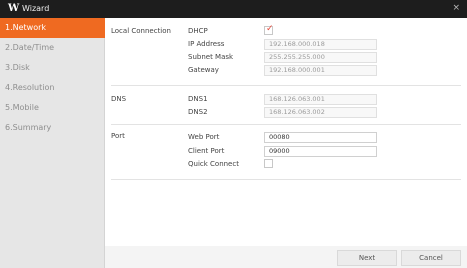 This screenshot has height=268, width=467. What do you see at coordinates (52, 88) in the screenshot?
I see `sidebar-item-resolution: 4.Resolution` at bounding box center [52, 88].